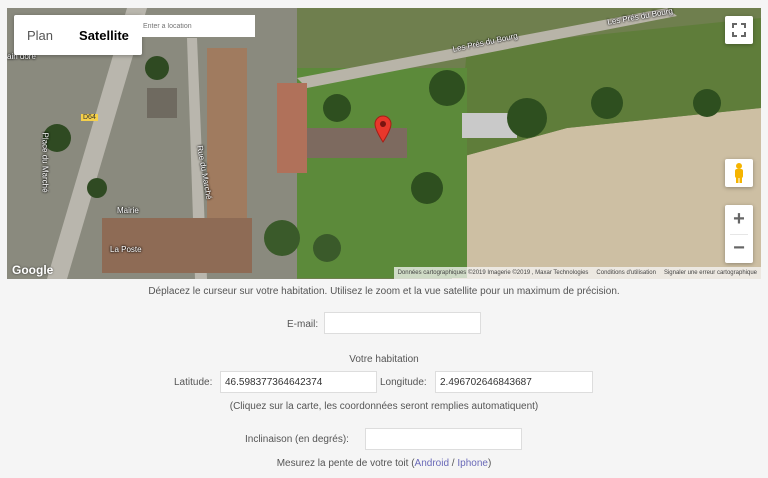  Describe the element at coordinates (710, 273) in the screenshot. I see `report-error-link: Signaler une erreur cartographique` at that location.